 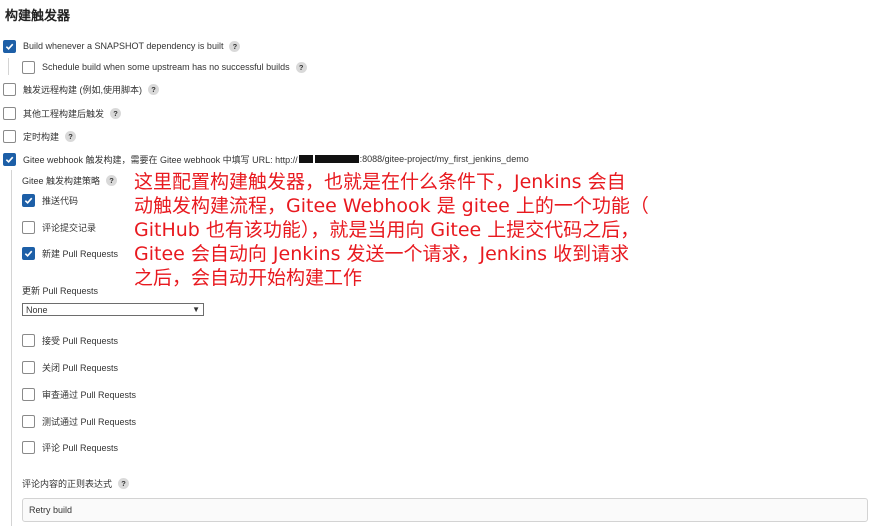 I want to click on pr-action-accept: 接受 Pull Requests, so click(x=70, y=340).